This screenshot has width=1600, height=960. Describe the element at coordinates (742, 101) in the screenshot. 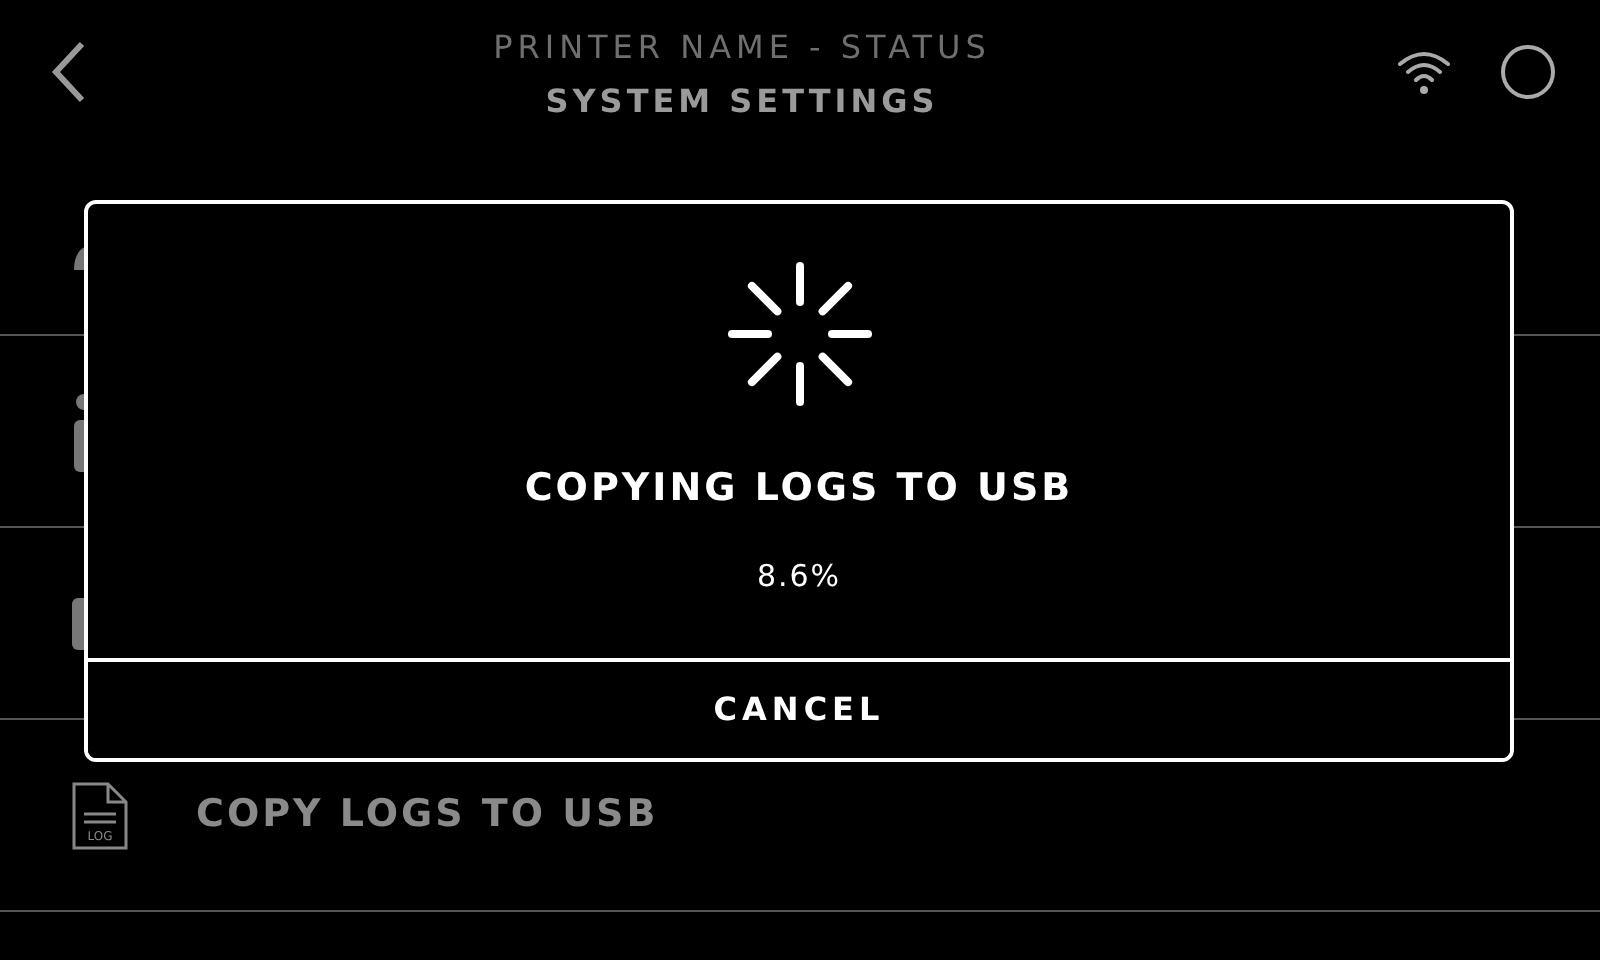

I see `screen-title: SYSTEM SETTINGS` at that location.